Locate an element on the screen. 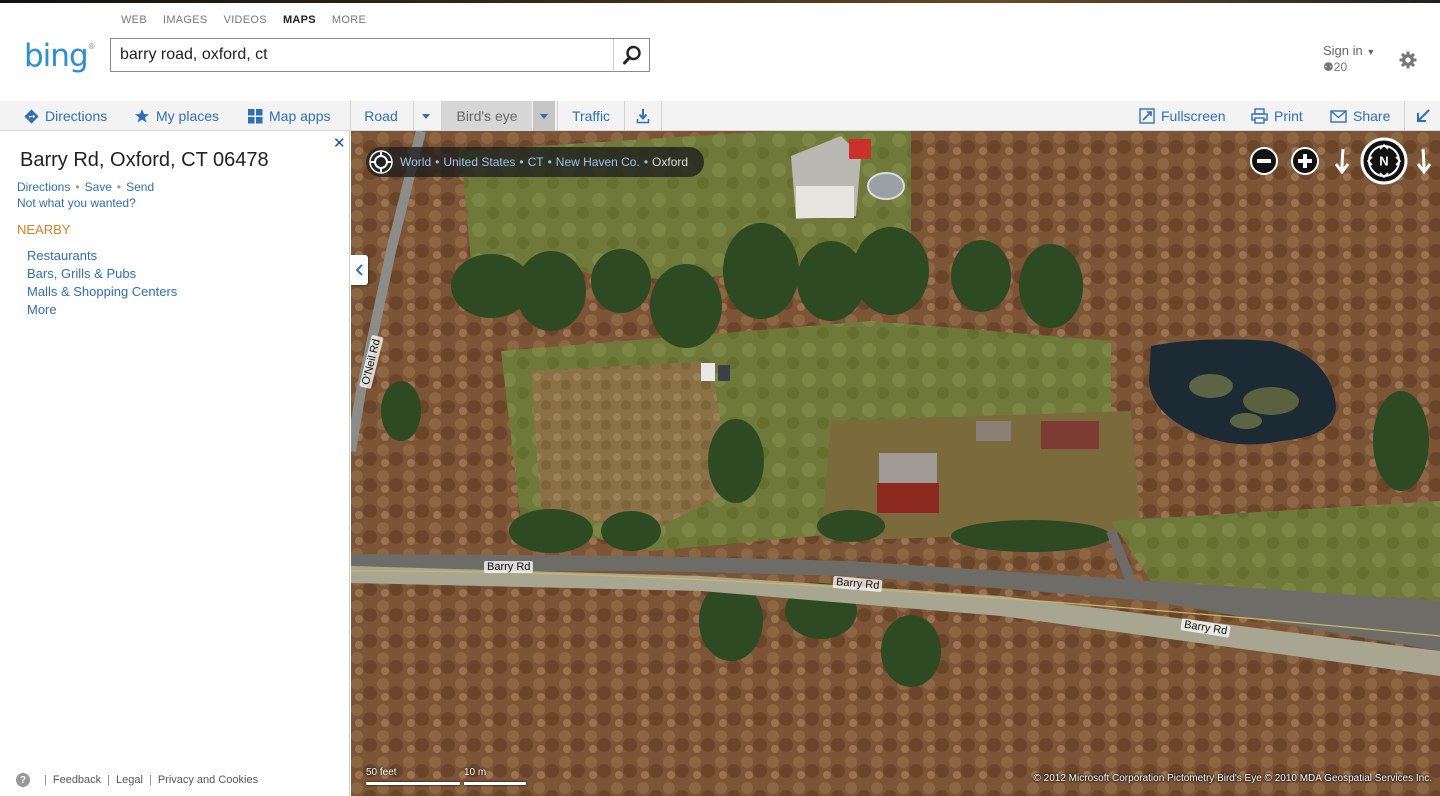 This screenshot has height=796, width=1440. nearby-link-malls: Malls & Shopping Centers is located at coordinates (102, 293).